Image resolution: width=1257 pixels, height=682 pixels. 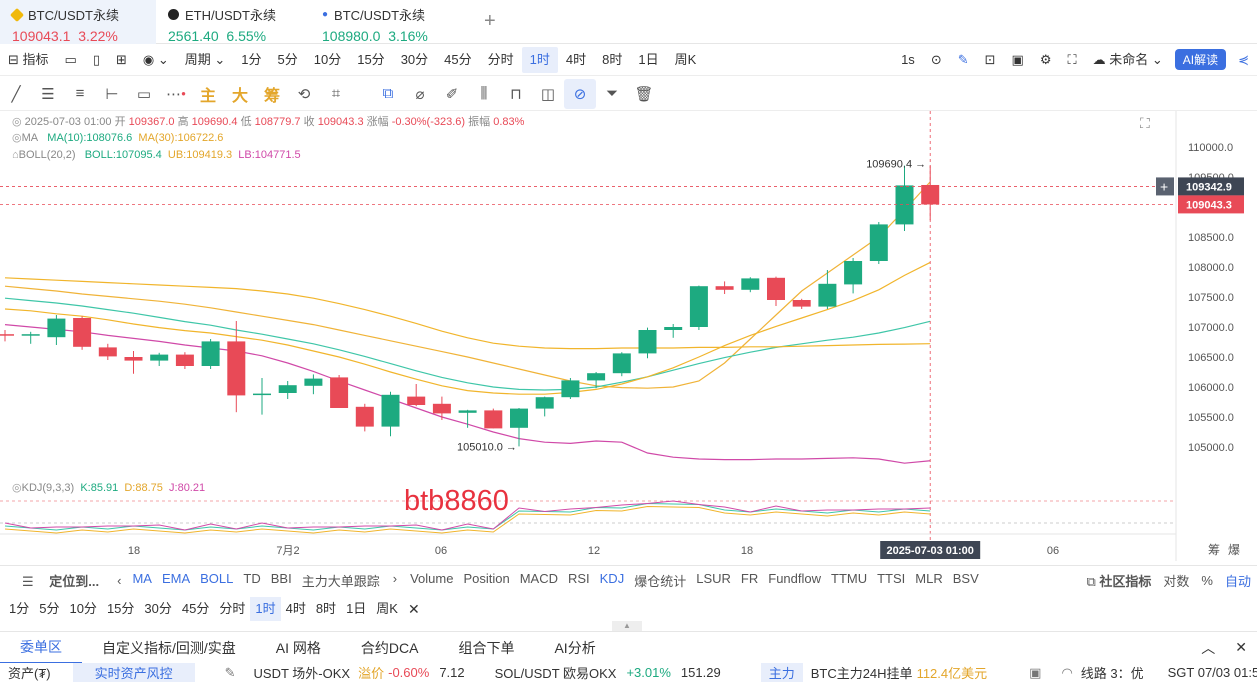 I want to click on interval-bottom-1: 5分, so click(x=49, y=609).